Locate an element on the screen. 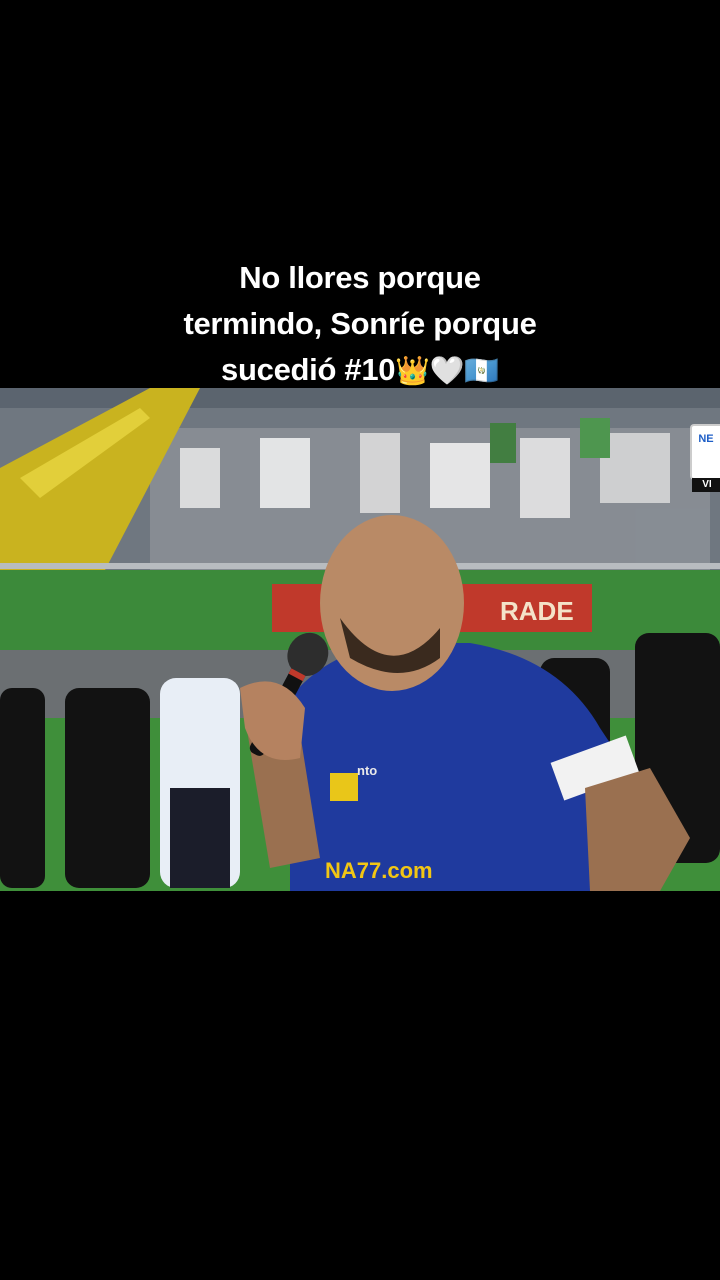  channel-badge-text: NE is located at coordinates (706, 439).